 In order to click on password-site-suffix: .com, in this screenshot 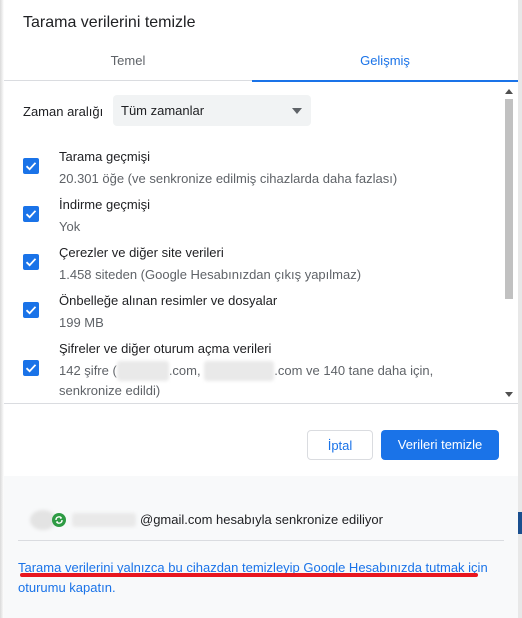, I will do `click(184, 370)`.